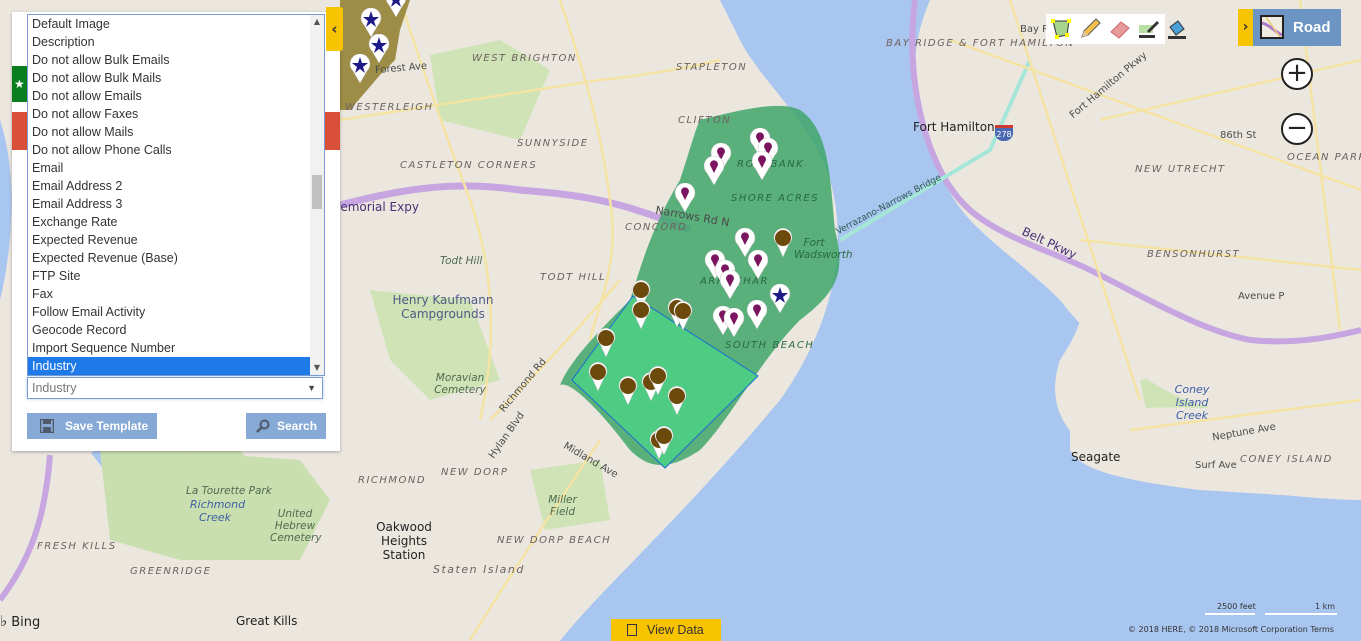 This screenshot has width=1361, height=641. I want to click on water-label: Coney Island Creek, so click(1192, 402).